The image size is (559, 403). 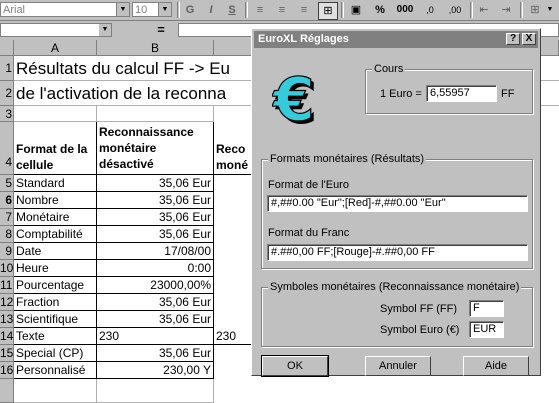 I want to click on italic-button: I, so click(x=211, y=10).